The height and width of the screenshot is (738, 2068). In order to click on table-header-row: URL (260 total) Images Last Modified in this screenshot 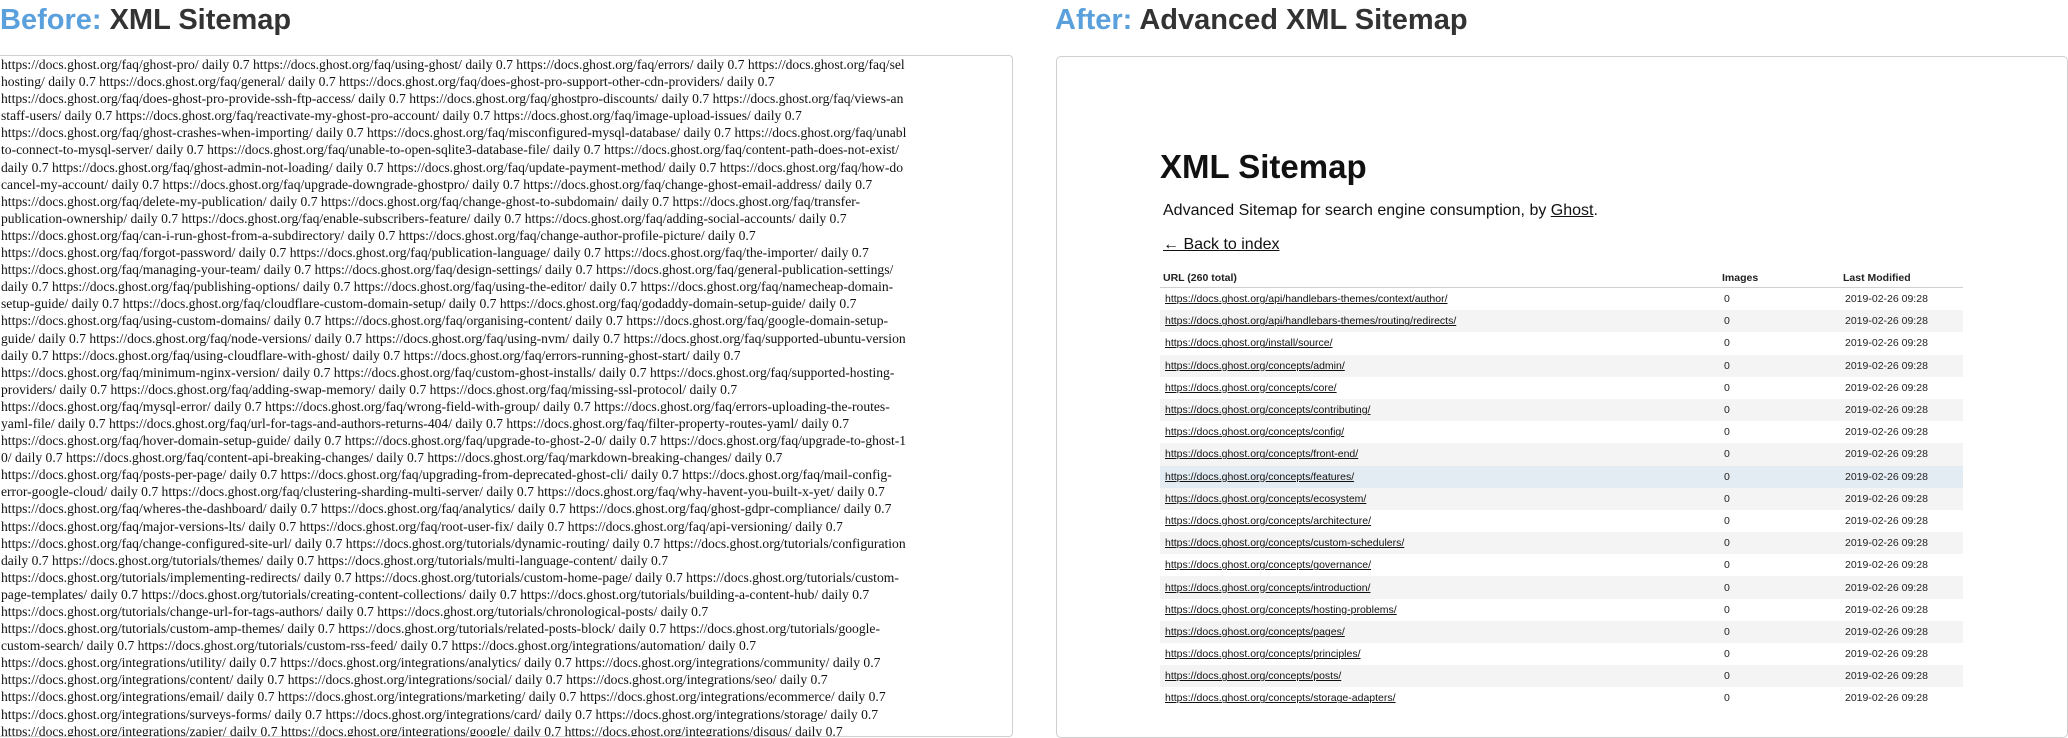, I will do `click(1561, 278)`.